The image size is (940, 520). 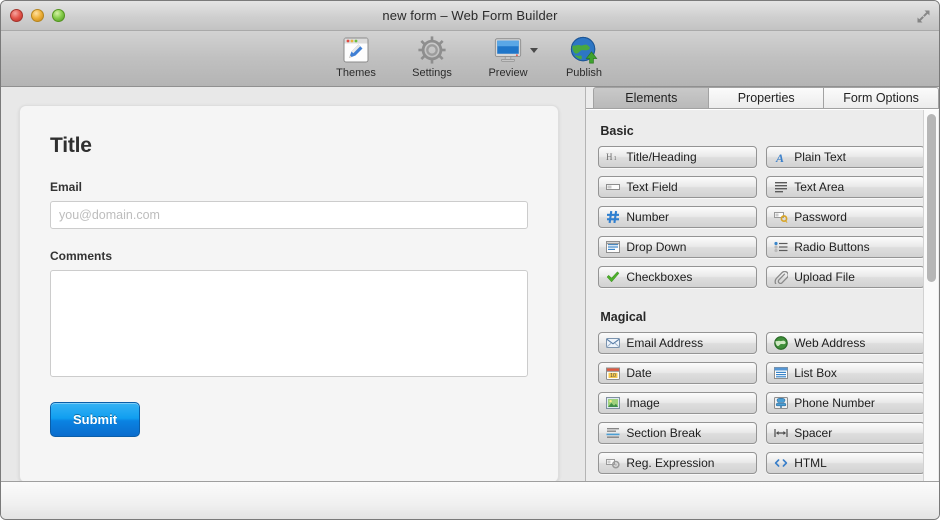 What do you see at coordinates (815, 373) in the screenshot?
I see `element-label: List Box` at bounding box center [815, 373].